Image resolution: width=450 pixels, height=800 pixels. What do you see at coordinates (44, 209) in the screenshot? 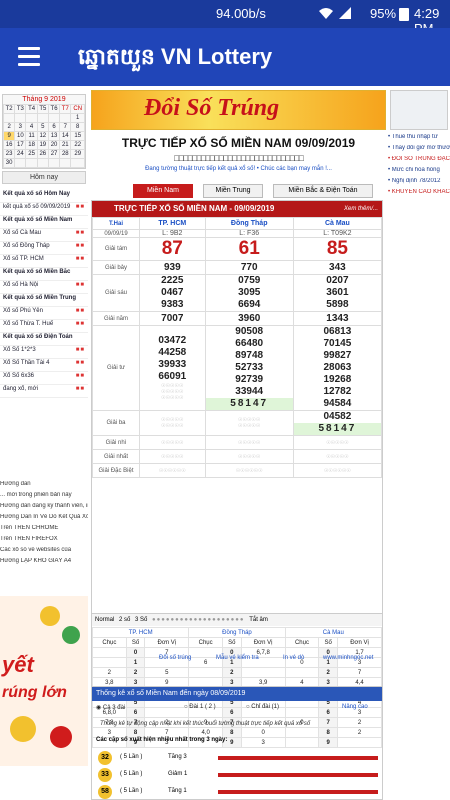
I see `menu-link: kết quả xổ số 09/09/2019 ■■` at bounding box center [44, 209].